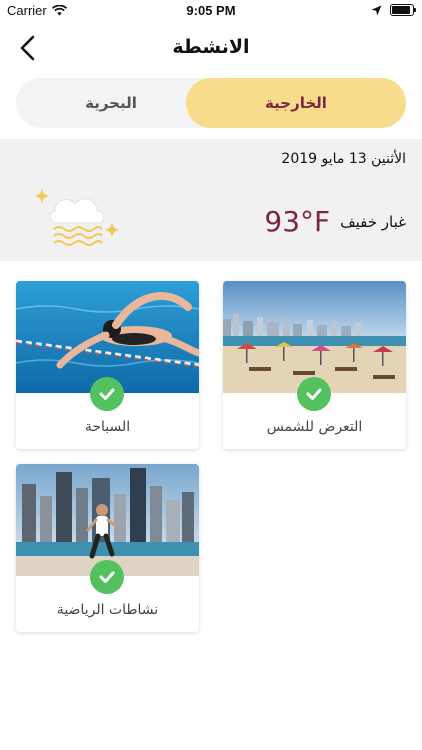  Describe the element at coordinates (107, 427) in the screenshot. I see `activity-label: السباحة` at that location.